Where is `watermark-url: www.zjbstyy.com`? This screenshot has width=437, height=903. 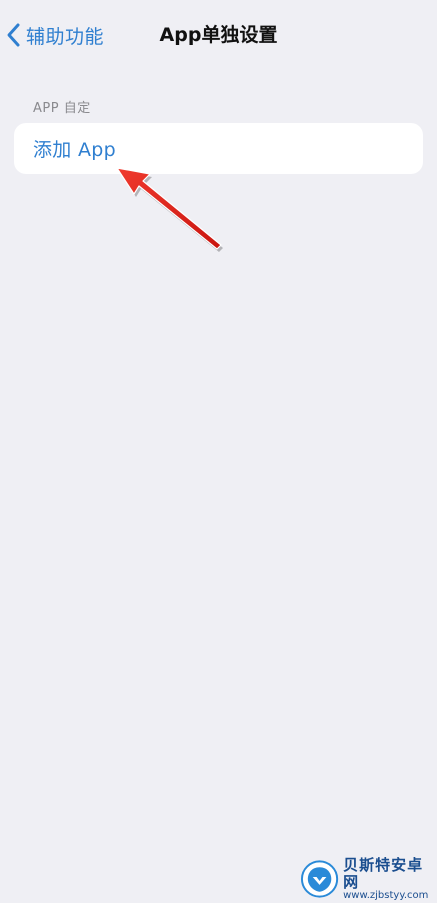 watermark-url: www.zjbstyy.com is located at coordinates (386, 895).